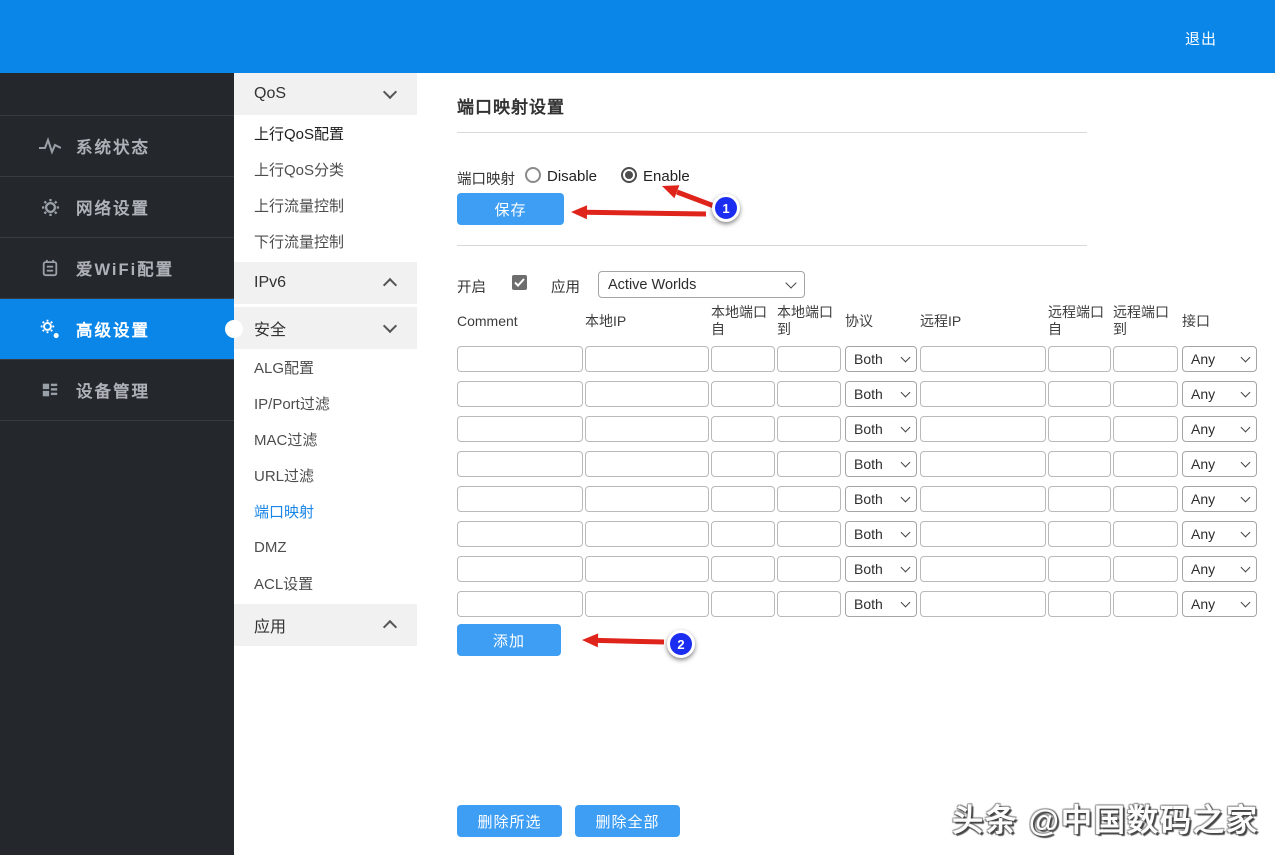 The image size is (1275, 855). I want to click on enable-radio, so click(629, 175).